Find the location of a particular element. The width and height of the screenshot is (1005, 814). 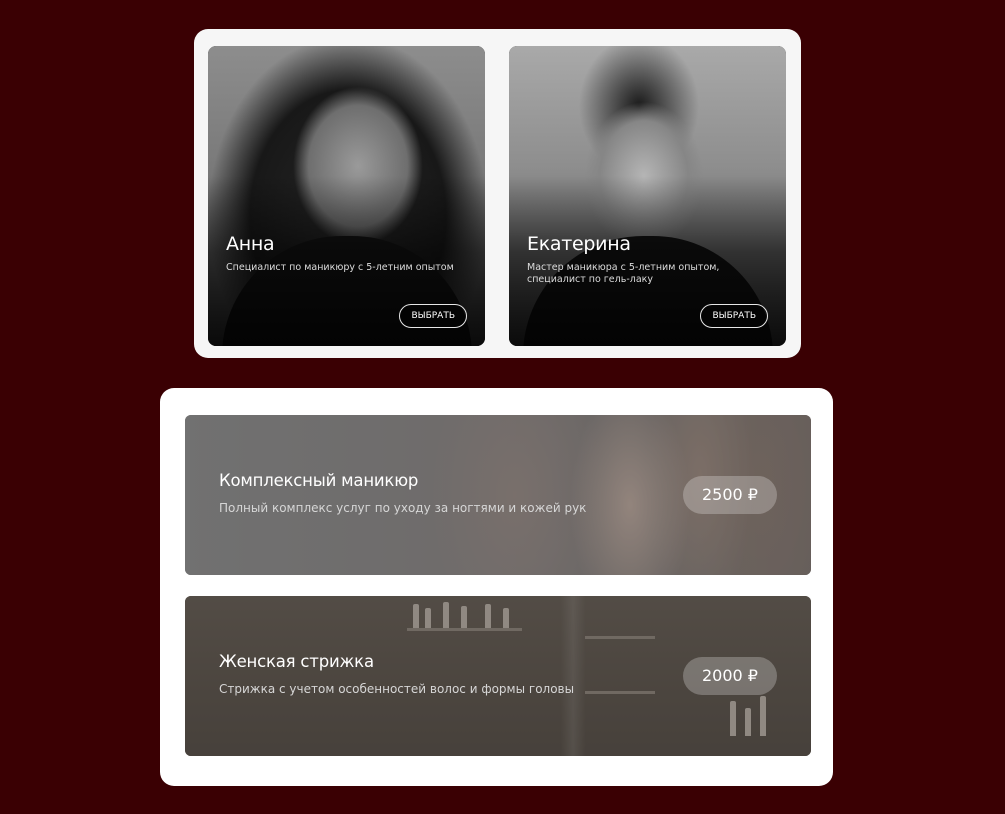

service-title: Женская стрижка is located at coordinates (296, 661).